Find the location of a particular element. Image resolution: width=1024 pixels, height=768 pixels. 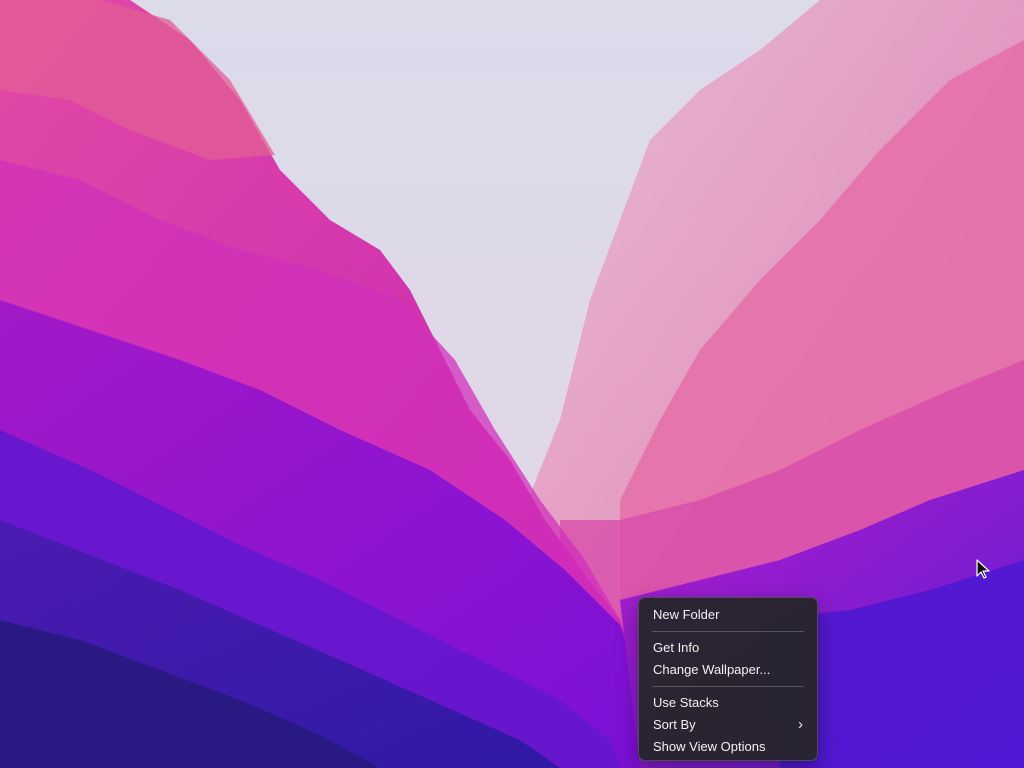

menu-item-label: Use Stacks is located at coordinates (686, 702).